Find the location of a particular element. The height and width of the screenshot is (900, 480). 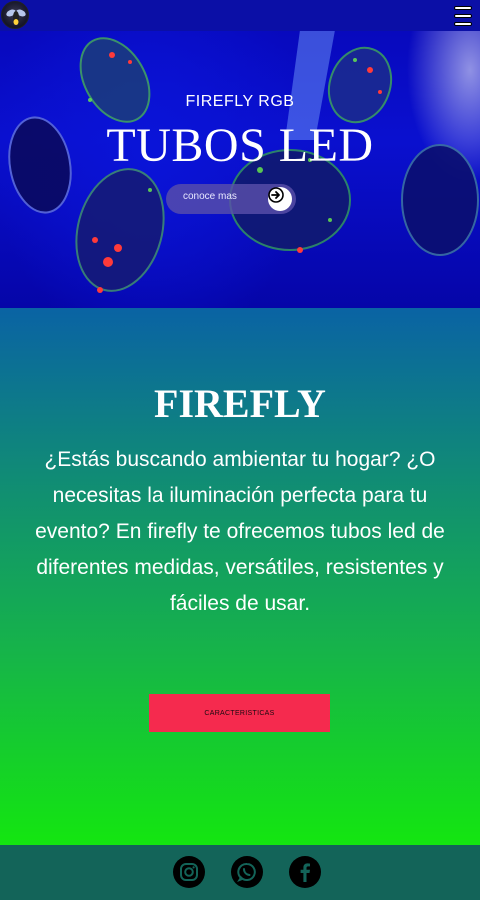

caracteristicas-button: CARACTERISTICAS is located at coordinates (239, 713).